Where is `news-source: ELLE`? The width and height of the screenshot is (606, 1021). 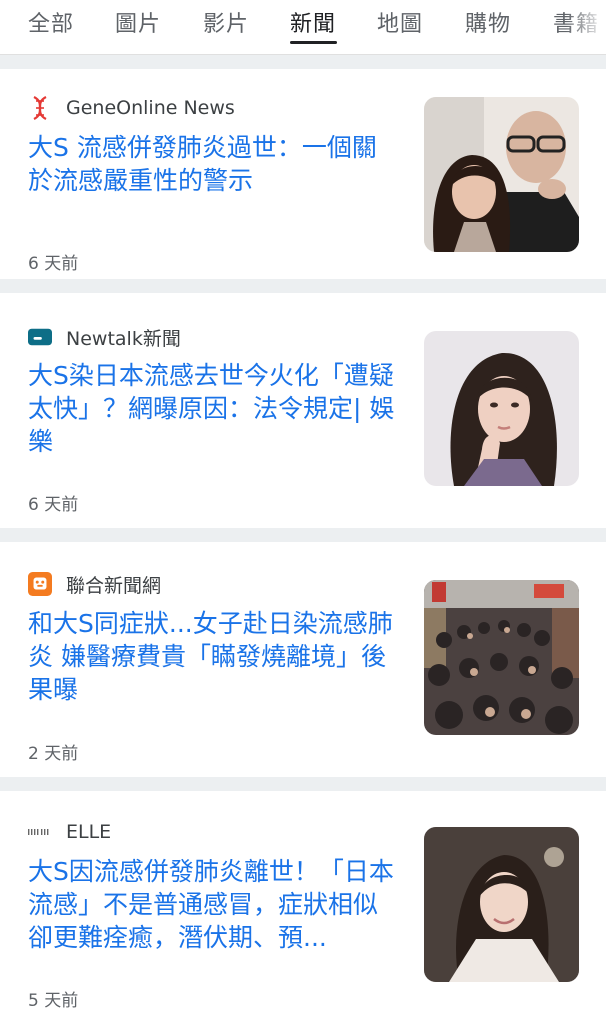
news-source: ELLE is located at coordinates (69, 832).